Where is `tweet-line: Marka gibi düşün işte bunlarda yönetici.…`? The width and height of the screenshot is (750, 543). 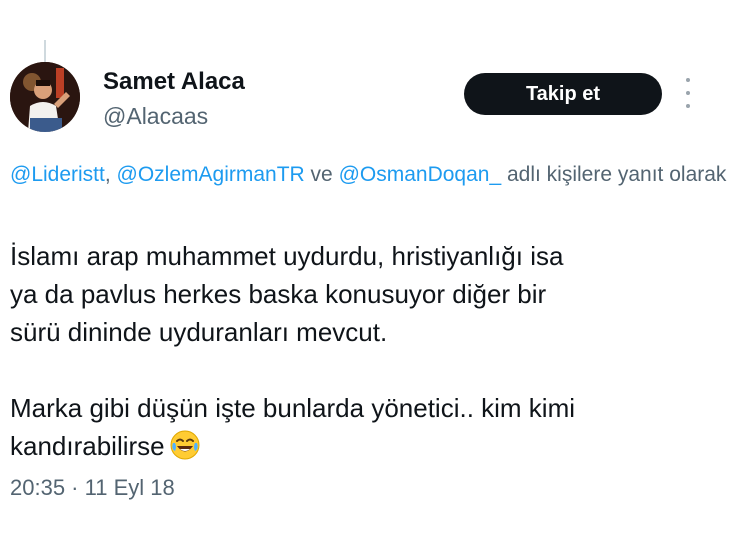 tweet-line: Marka gibi düşün işte bunlarda yönetici.… is located at coordinates (293, 408).